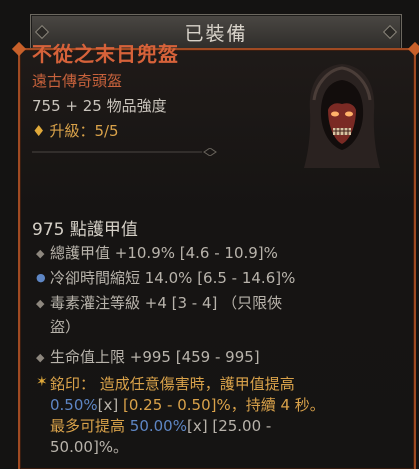 The image size is (419, 469). What do you see at coordinates (221, 405) in the screenshot?
I see `aspect-text-2: [0.25 - 0.50]%，持續 4 秒。` at bounding box center [221, 405].